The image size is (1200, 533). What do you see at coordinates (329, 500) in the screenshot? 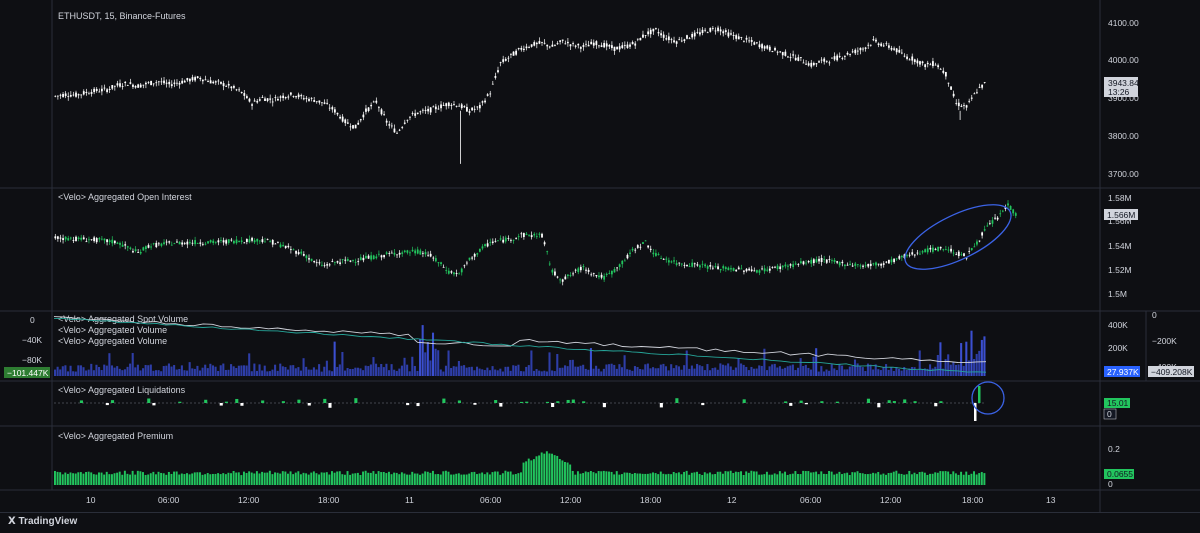
I see `time-tick: 18:00` at bounding box center [329, 500].